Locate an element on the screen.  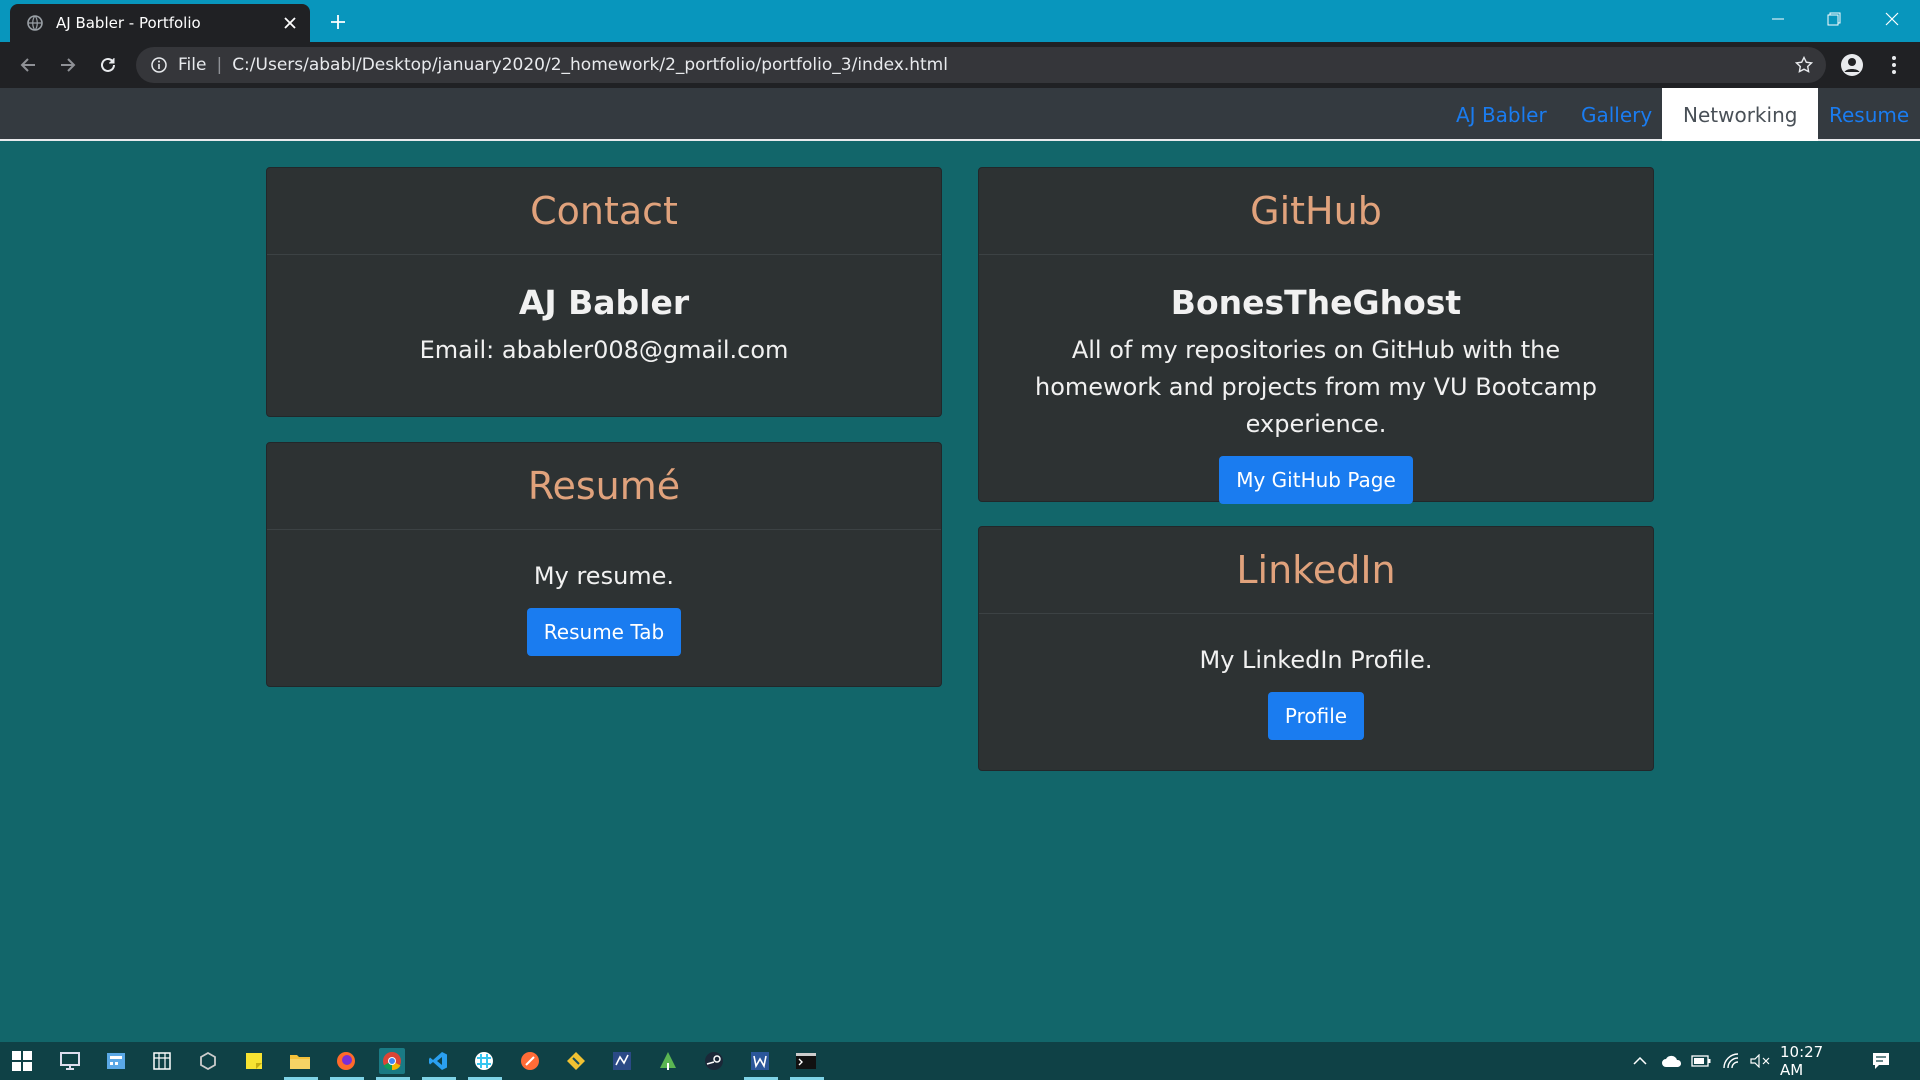
close-window-icon is located at coordinates (1892, 19).